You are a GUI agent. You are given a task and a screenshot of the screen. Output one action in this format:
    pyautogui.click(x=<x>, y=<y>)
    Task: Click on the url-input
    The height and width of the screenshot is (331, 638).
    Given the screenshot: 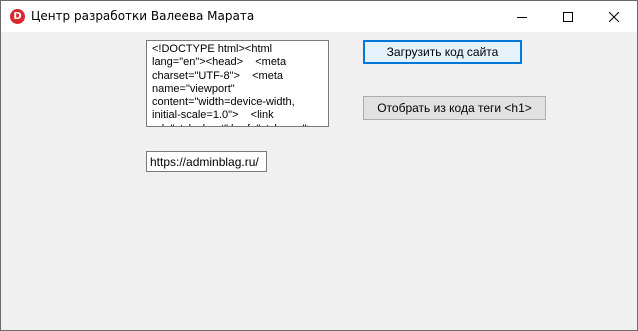 What is the action you would take?
    pyautogui.click(x=206, y=161)
    